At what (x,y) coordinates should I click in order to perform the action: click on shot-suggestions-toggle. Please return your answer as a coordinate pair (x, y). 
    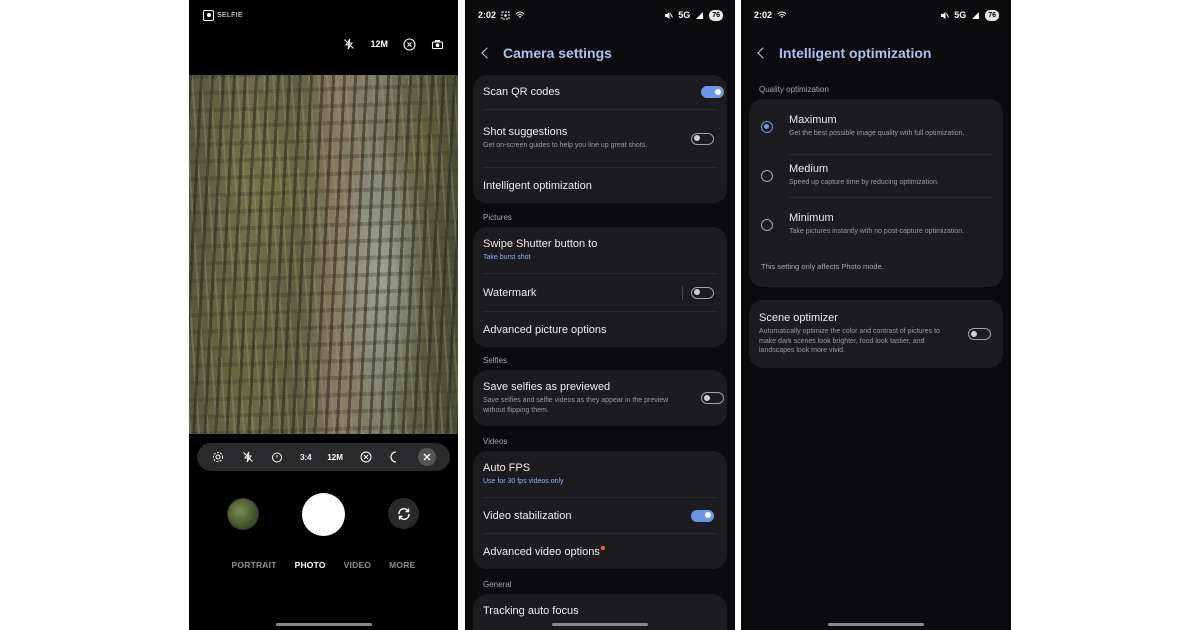
    Looking at the image, I should click on (702, 138).